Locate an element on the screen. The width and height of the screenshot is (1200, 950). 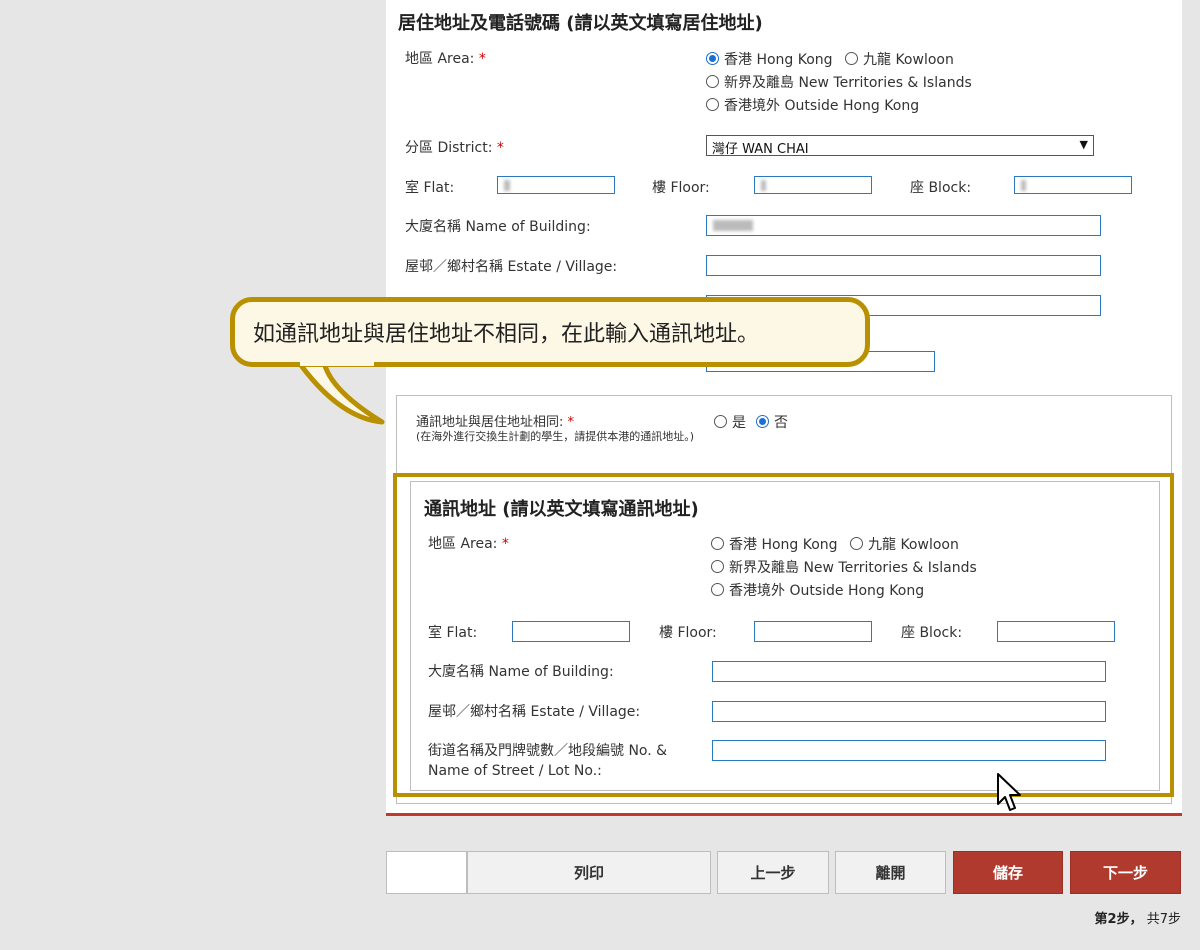
corr-block-input is located at coordinates (1056, 631).